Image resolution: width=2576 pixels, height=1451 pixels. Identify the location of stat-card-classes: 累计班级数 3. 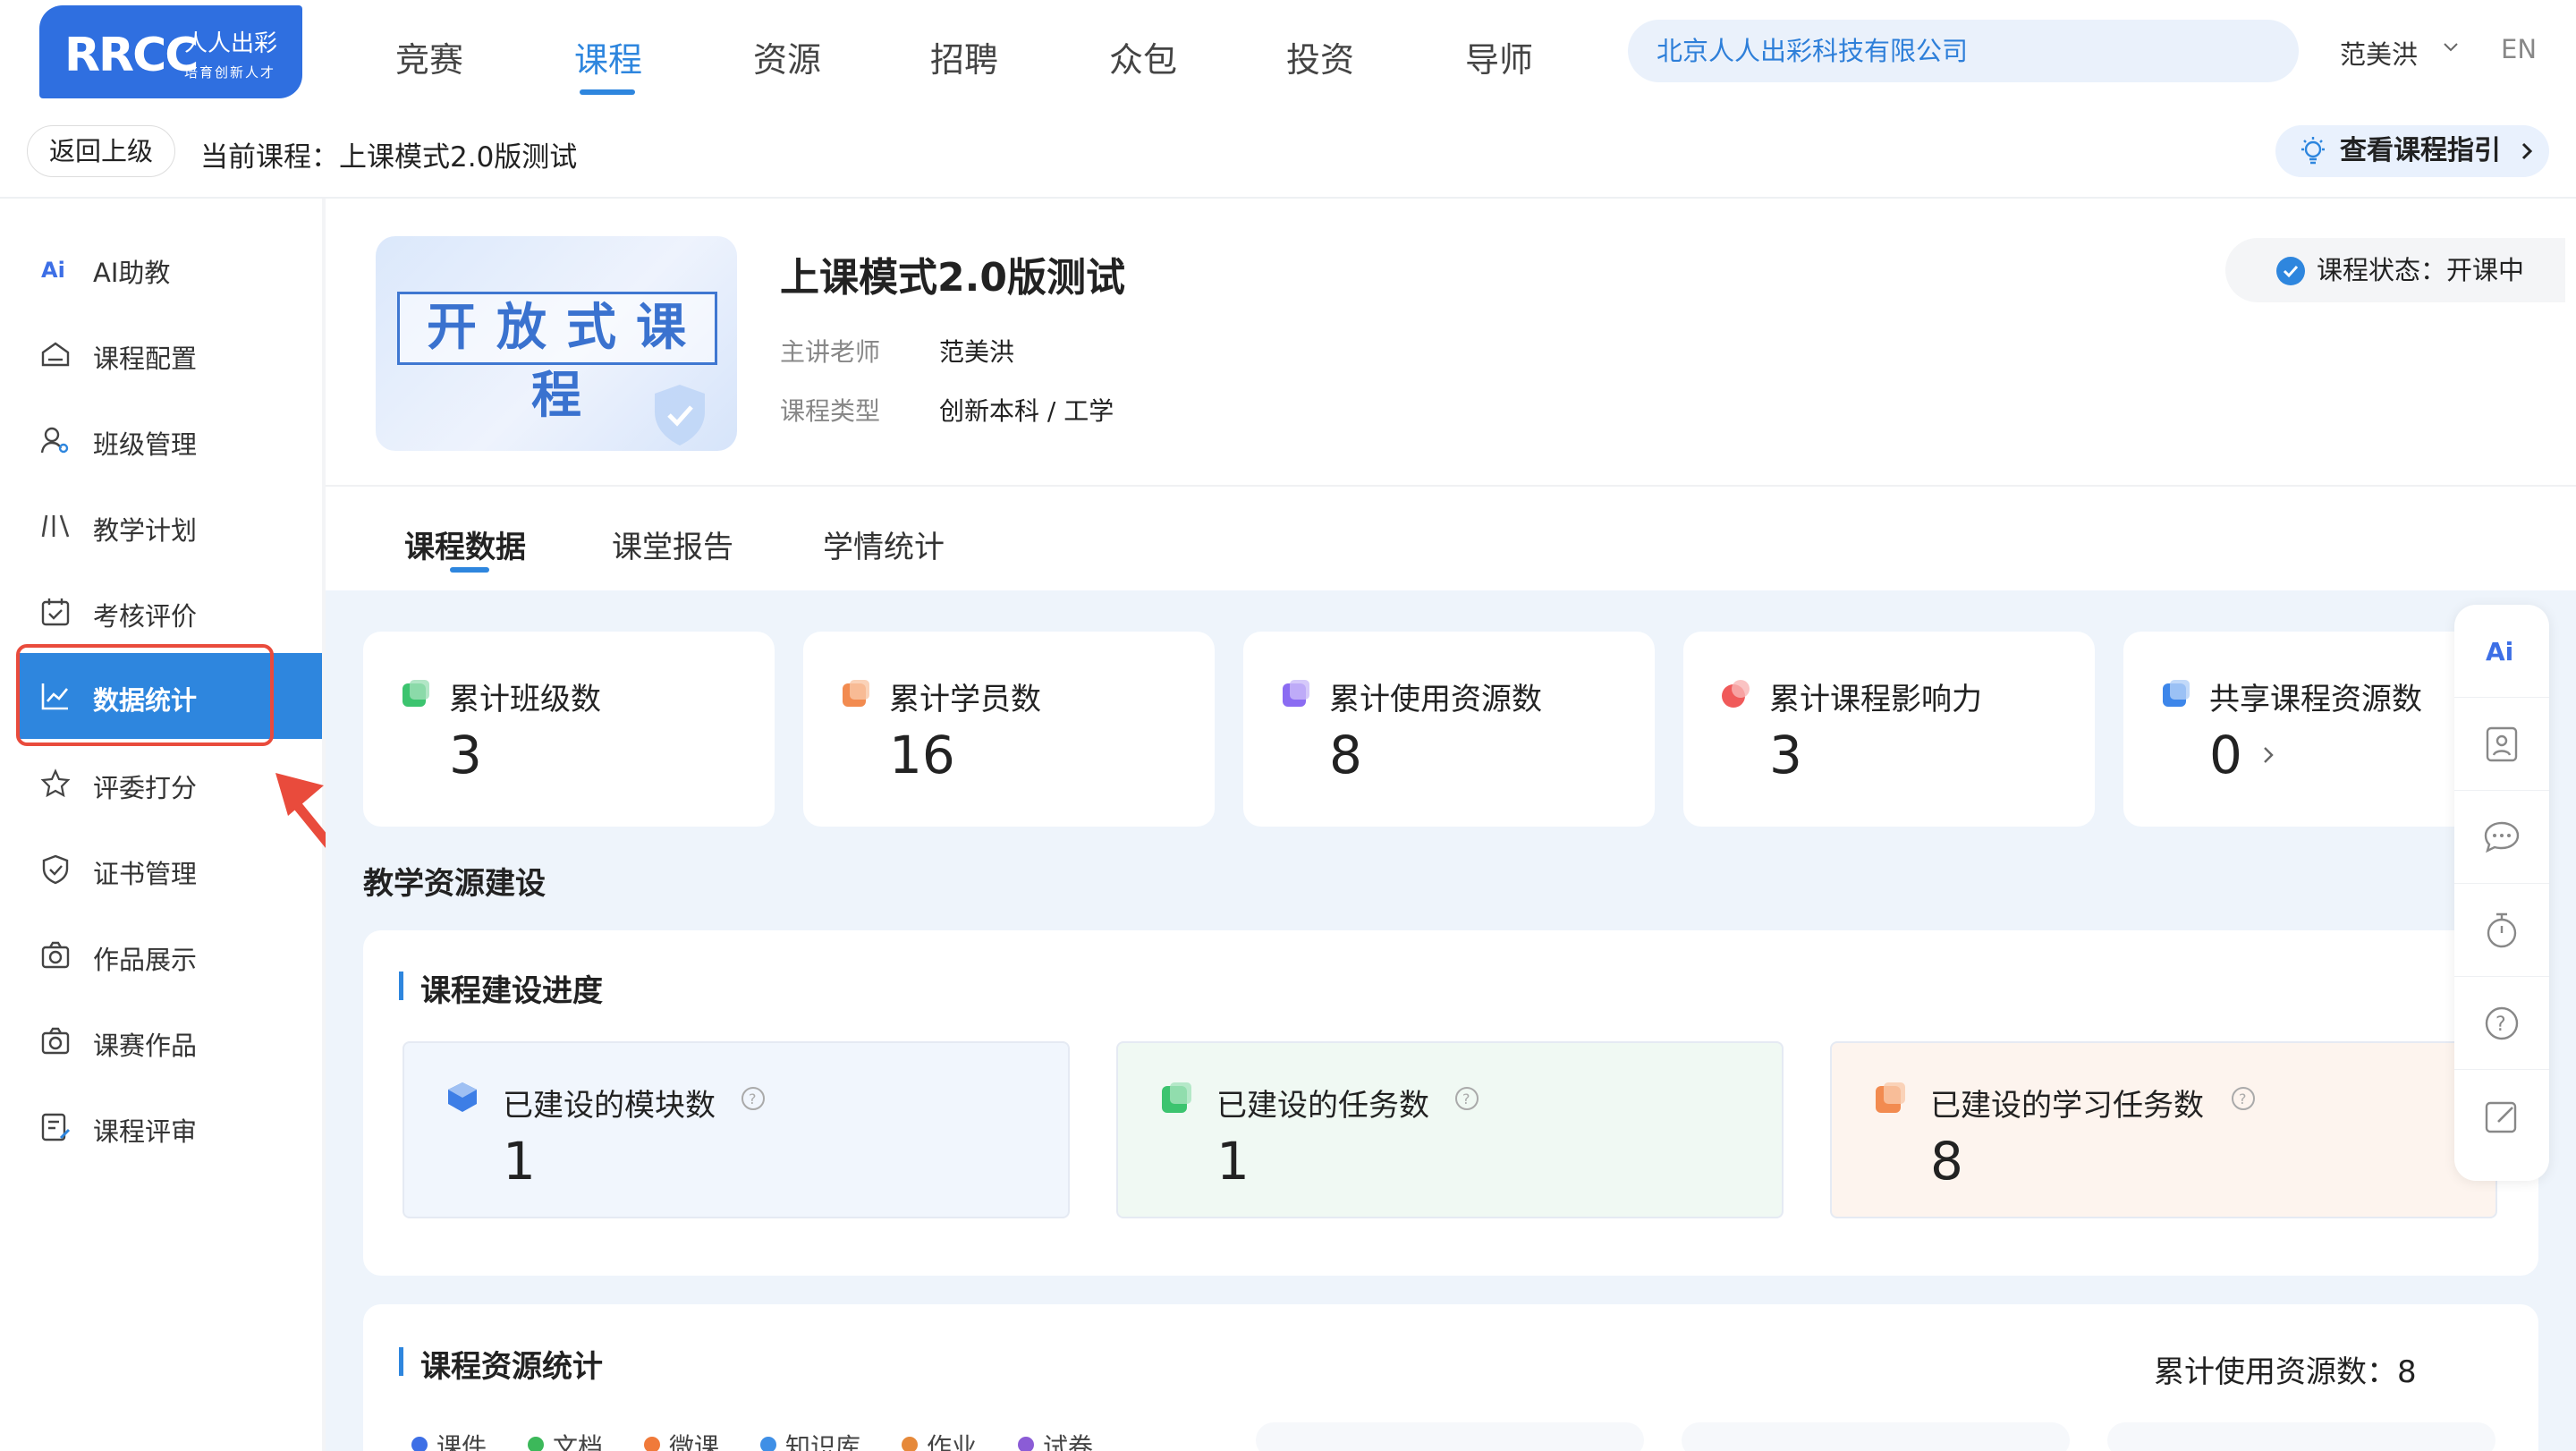
(569, 729).